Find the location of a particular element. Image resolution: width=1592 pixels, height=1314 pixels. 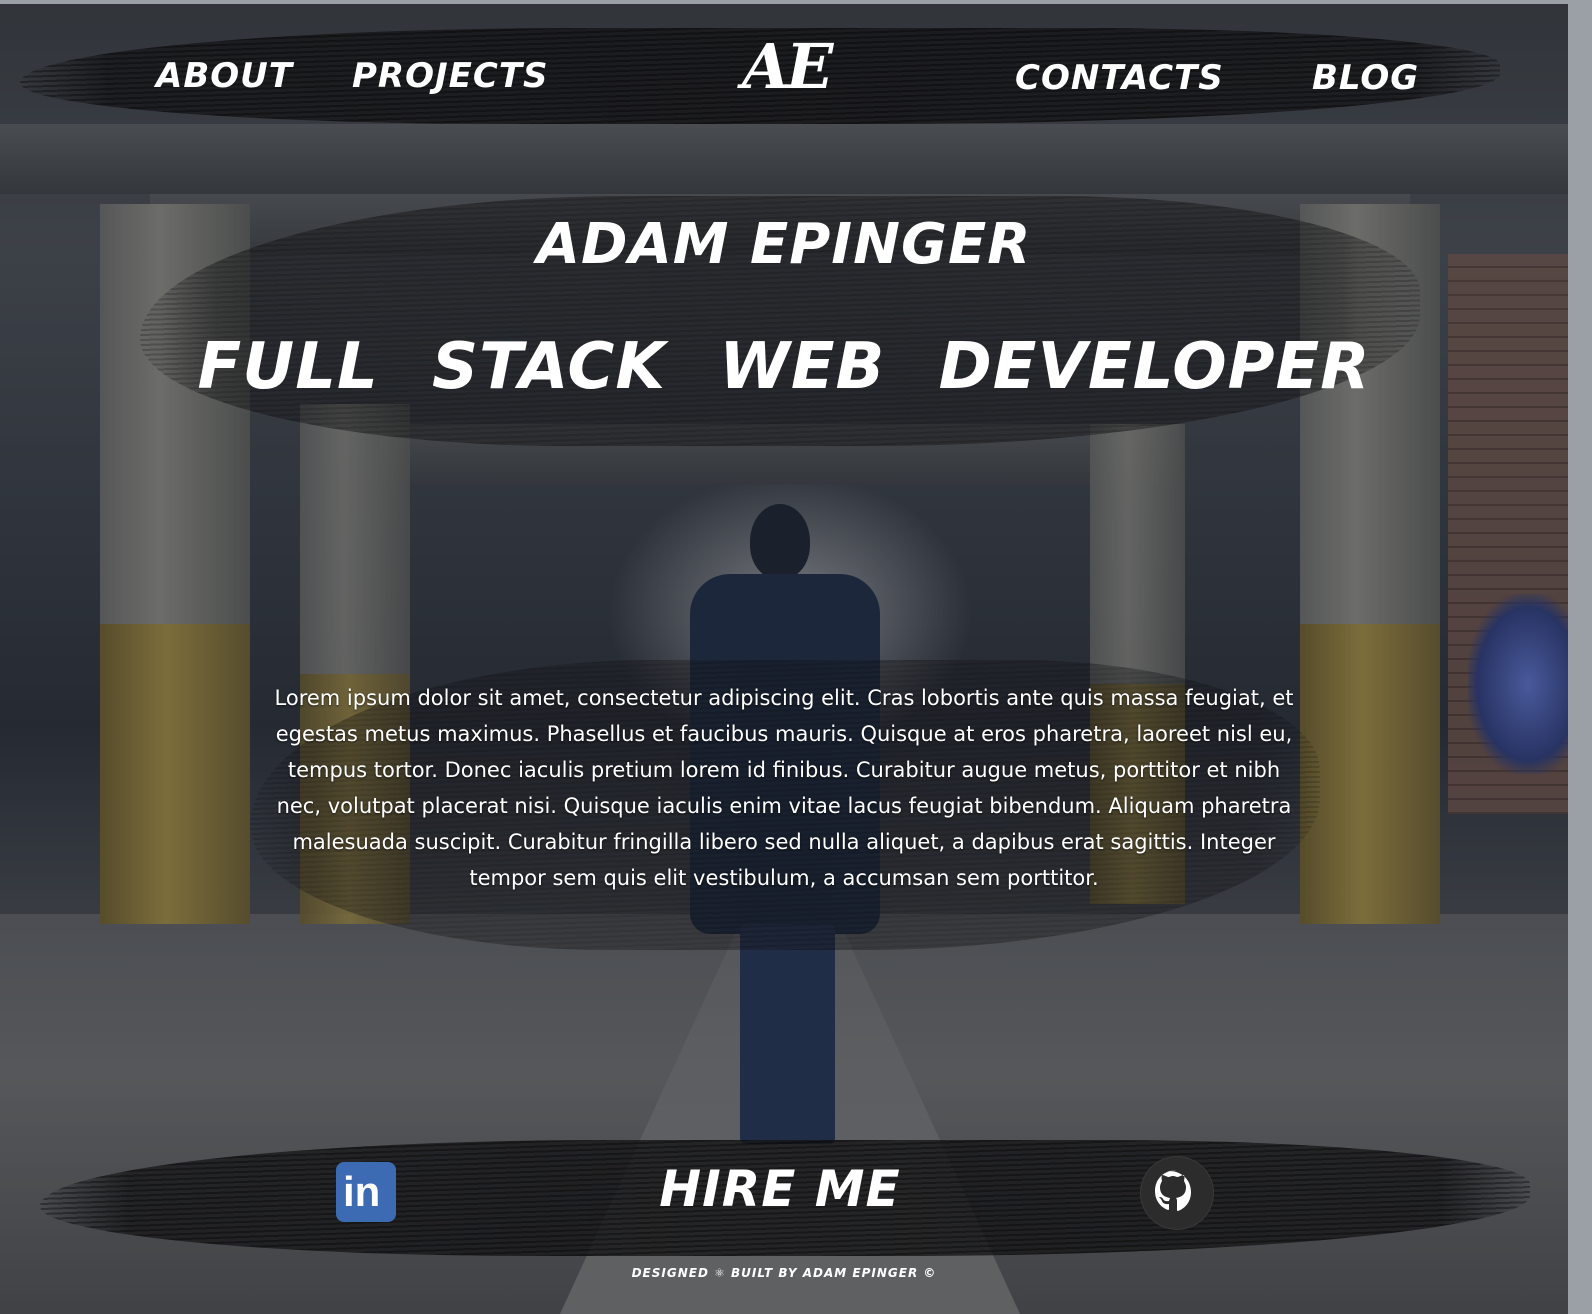

nav-blog: Blog is located at coordinates (1365, 78).